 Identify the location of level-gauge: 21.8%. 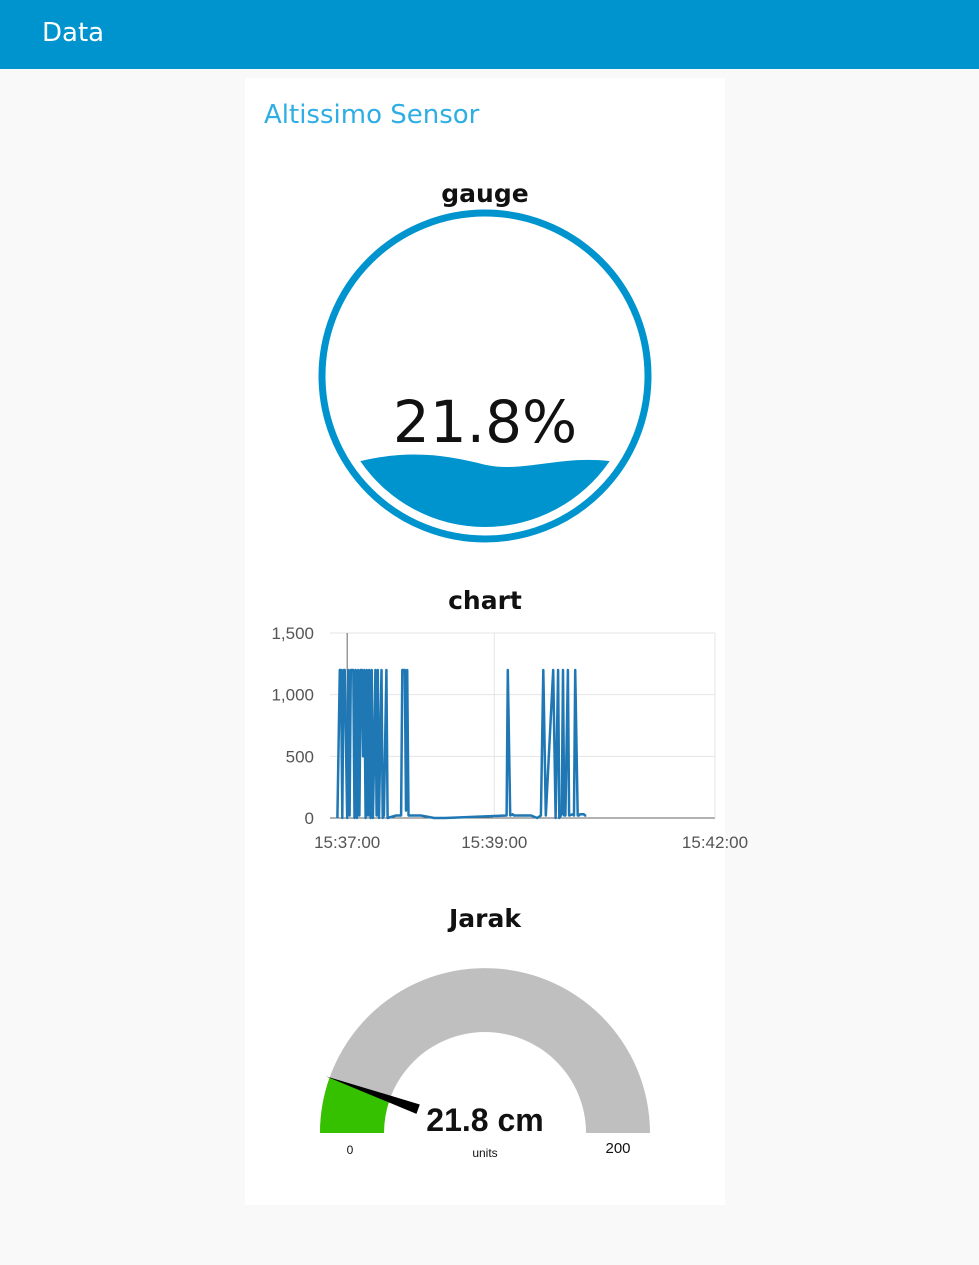
(485, 376).